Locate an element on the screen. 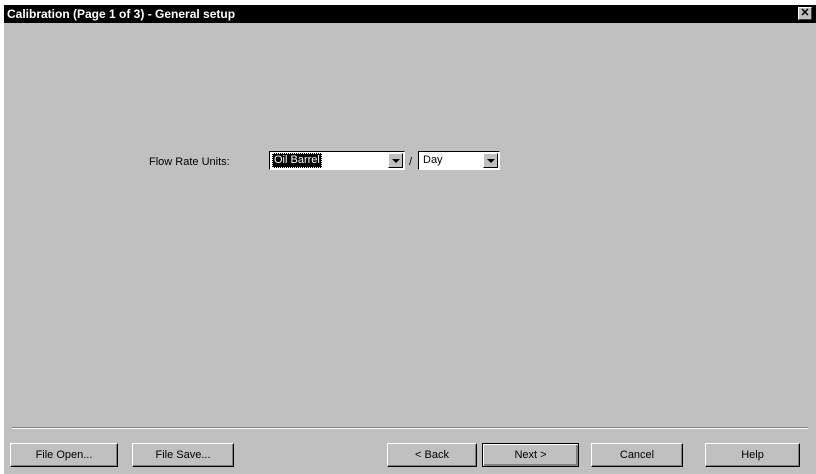 This screenshot has width=816, height=474. time-unit-value: Day is located at coordinates (433, 160).